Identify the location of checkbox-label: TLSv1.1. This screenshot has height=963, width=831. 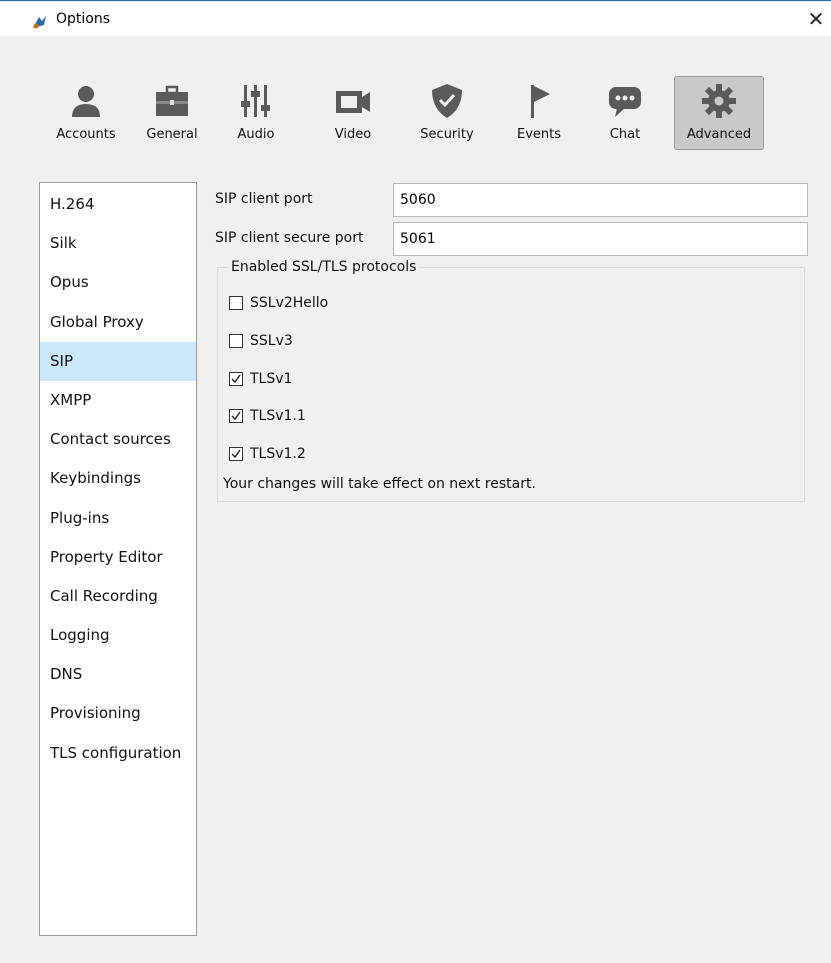
(278, 416).